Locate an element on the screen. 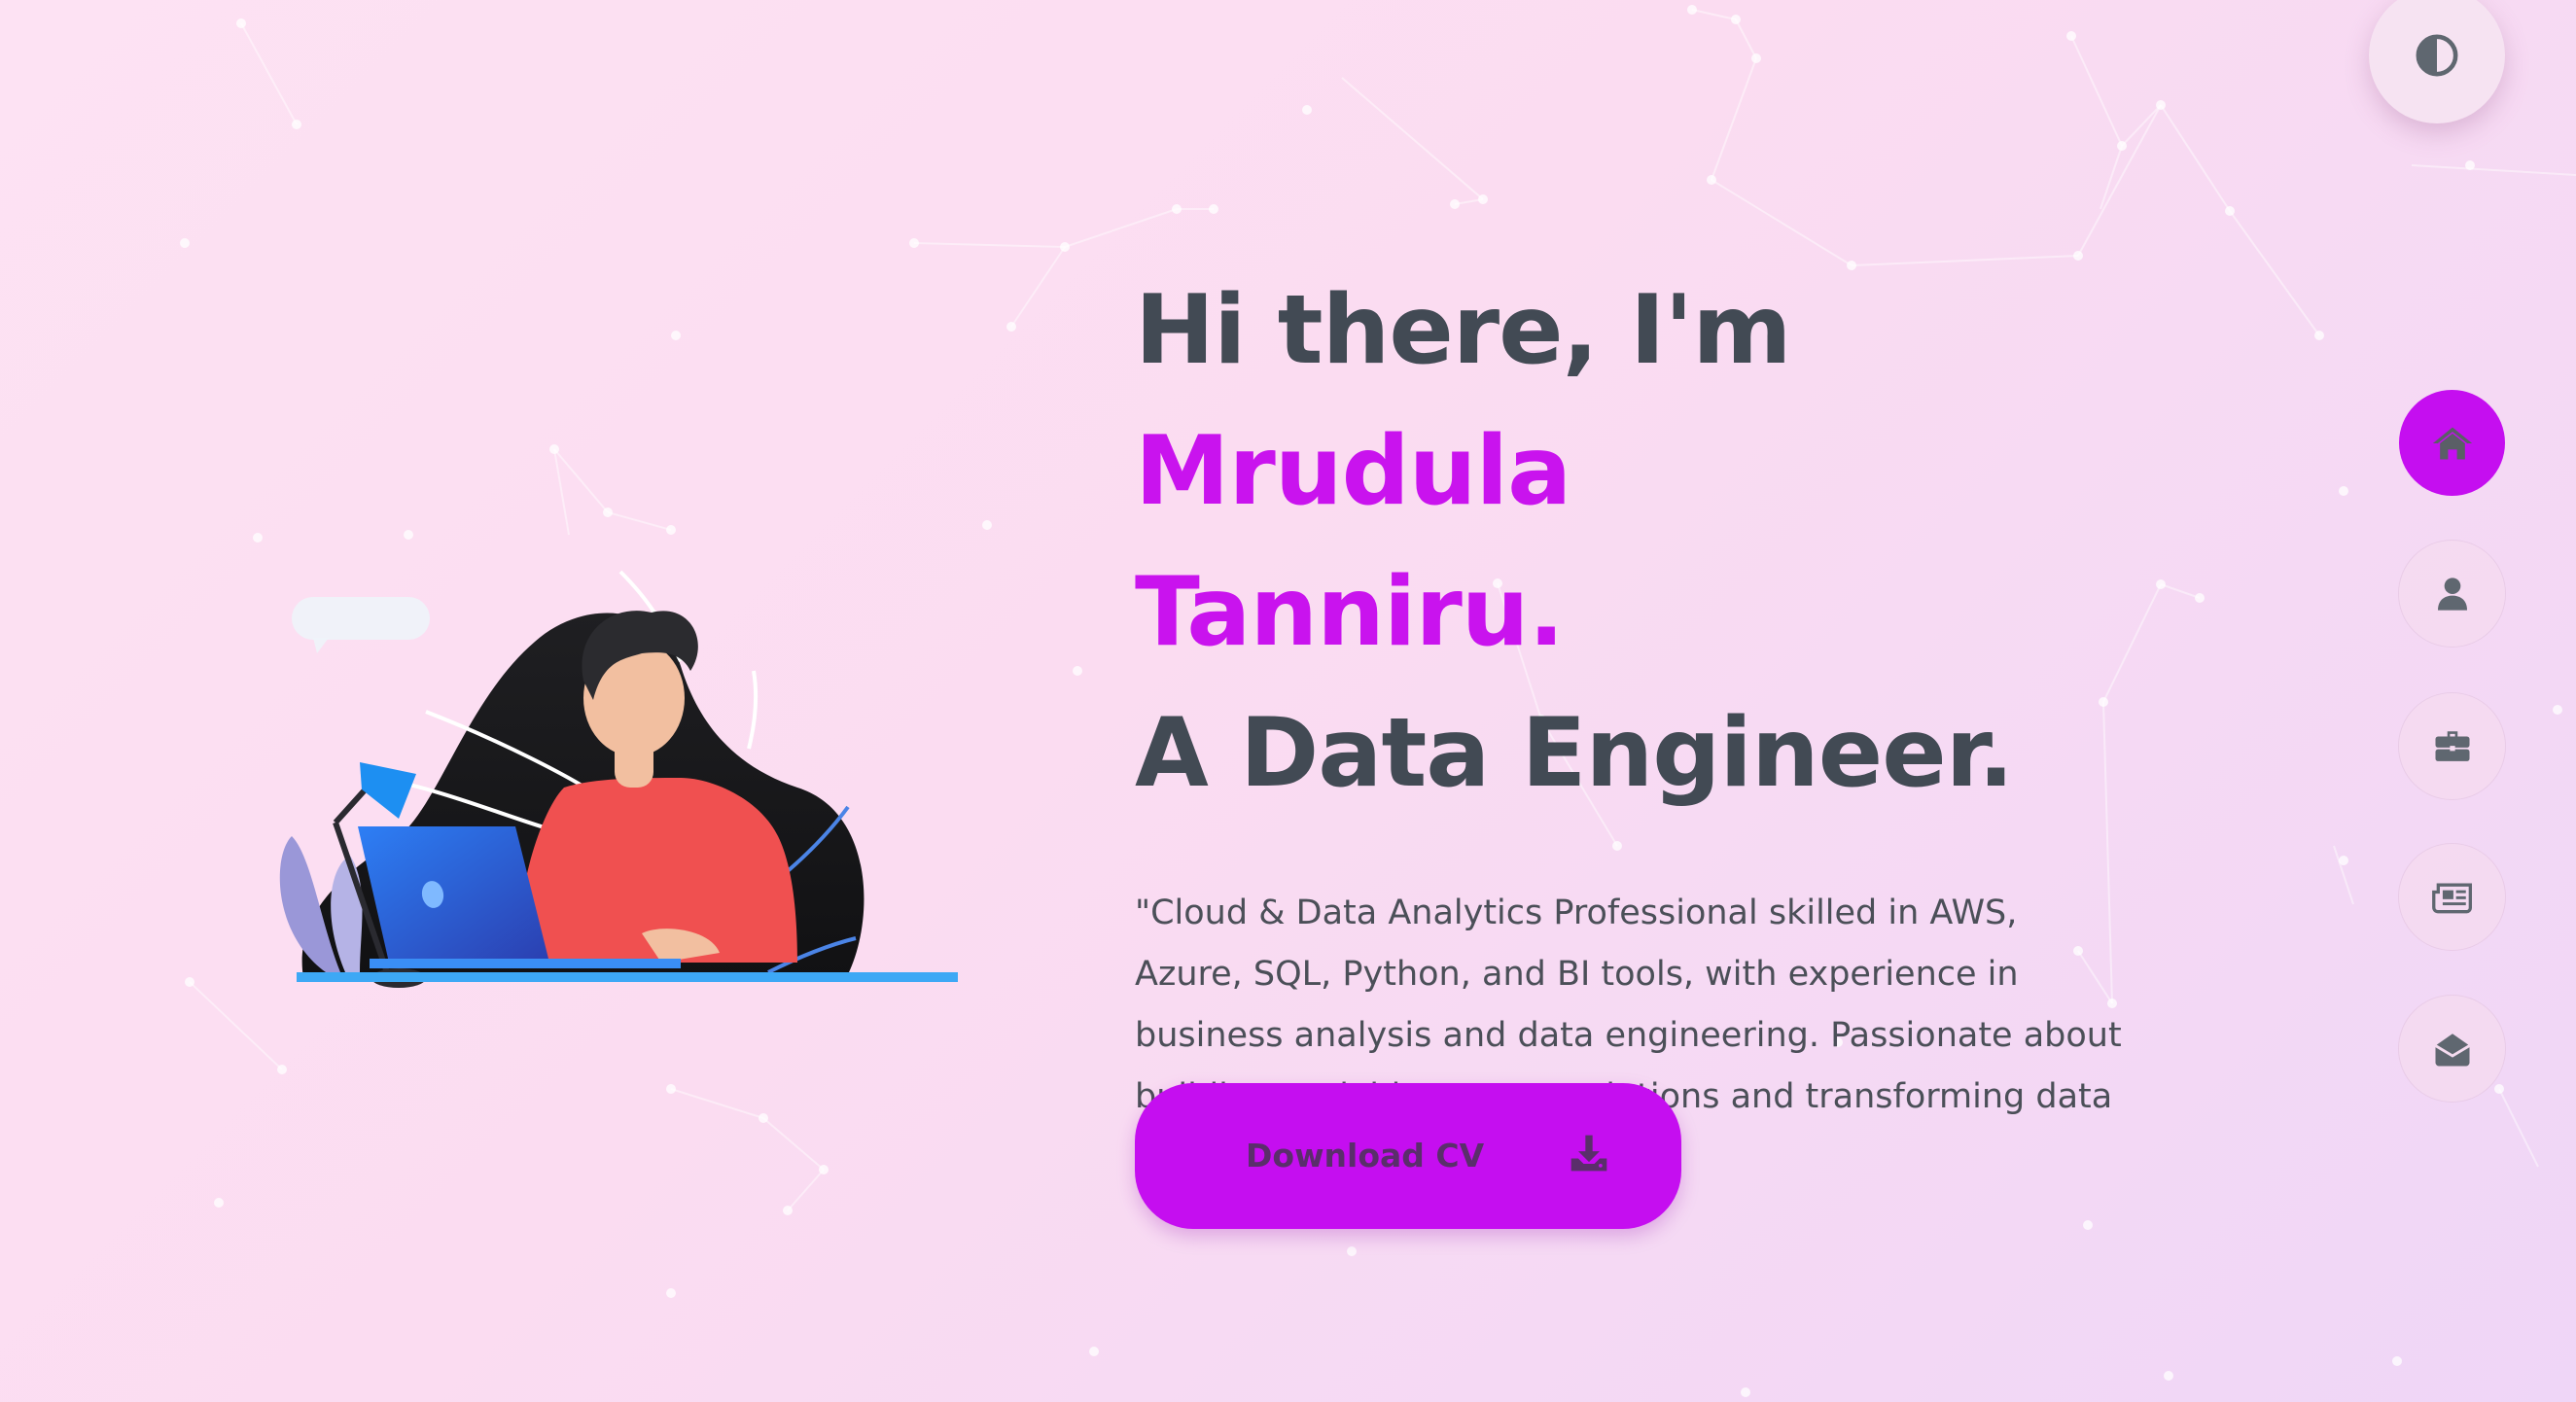  role-text: A Data Engineer. is located at coordinates (1575, 753).